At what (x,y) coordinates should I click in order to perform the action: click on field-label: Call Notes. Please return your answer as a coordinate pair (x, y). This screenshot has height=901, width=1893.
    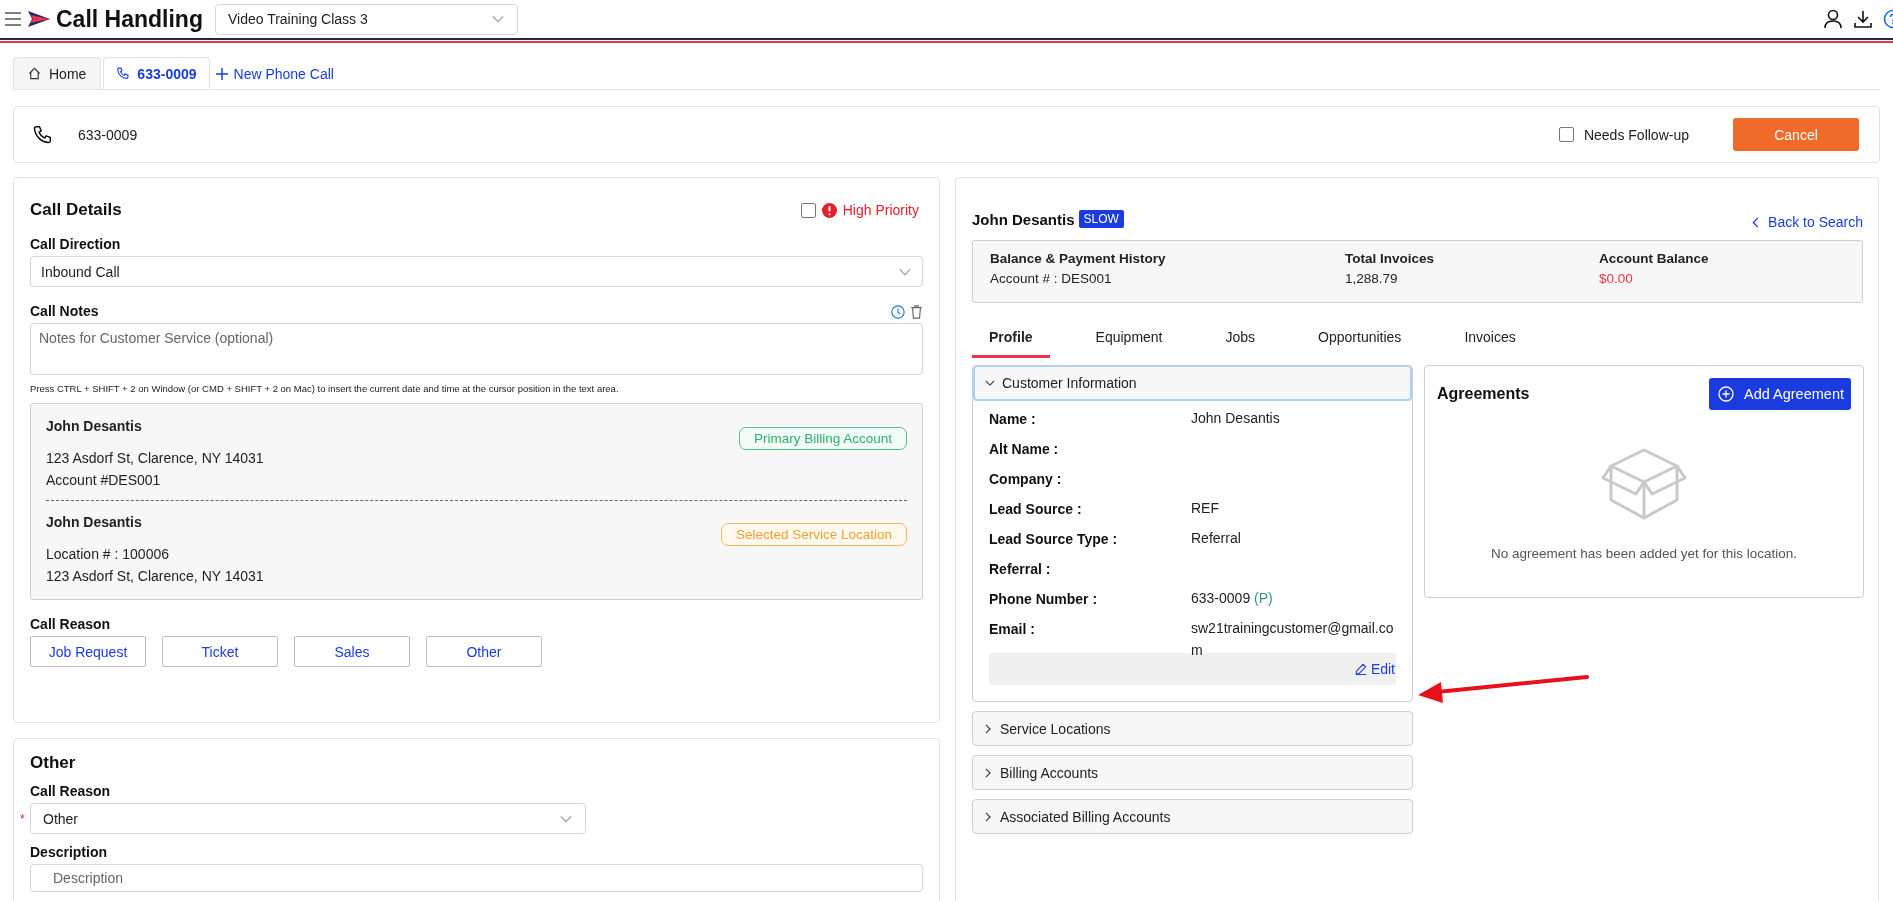
    Looking at the image, I should click on (64, 311).